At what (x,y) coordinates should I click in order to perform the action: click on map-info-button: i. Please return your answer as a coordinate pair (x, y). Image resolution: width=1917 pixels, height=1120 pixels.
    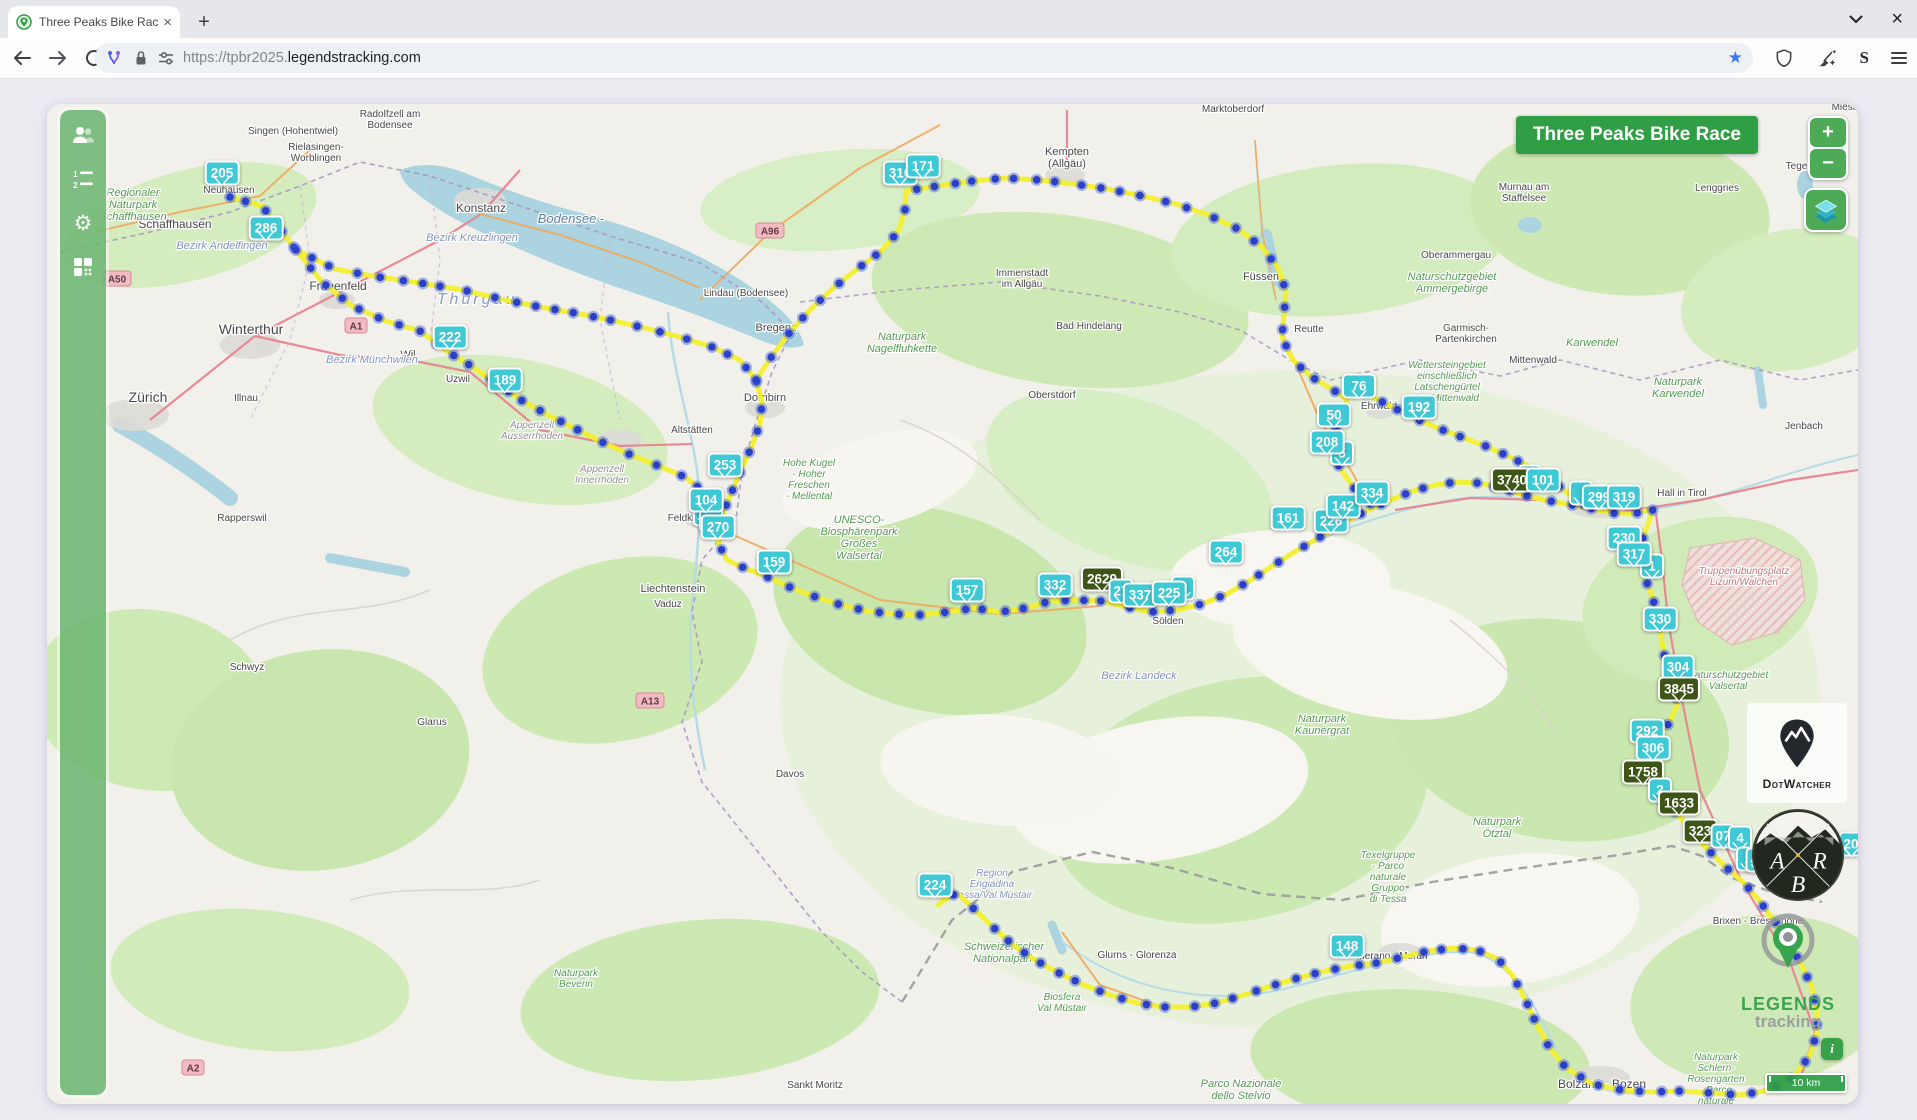
    Looking at the image, I should click on (1832, 1049).